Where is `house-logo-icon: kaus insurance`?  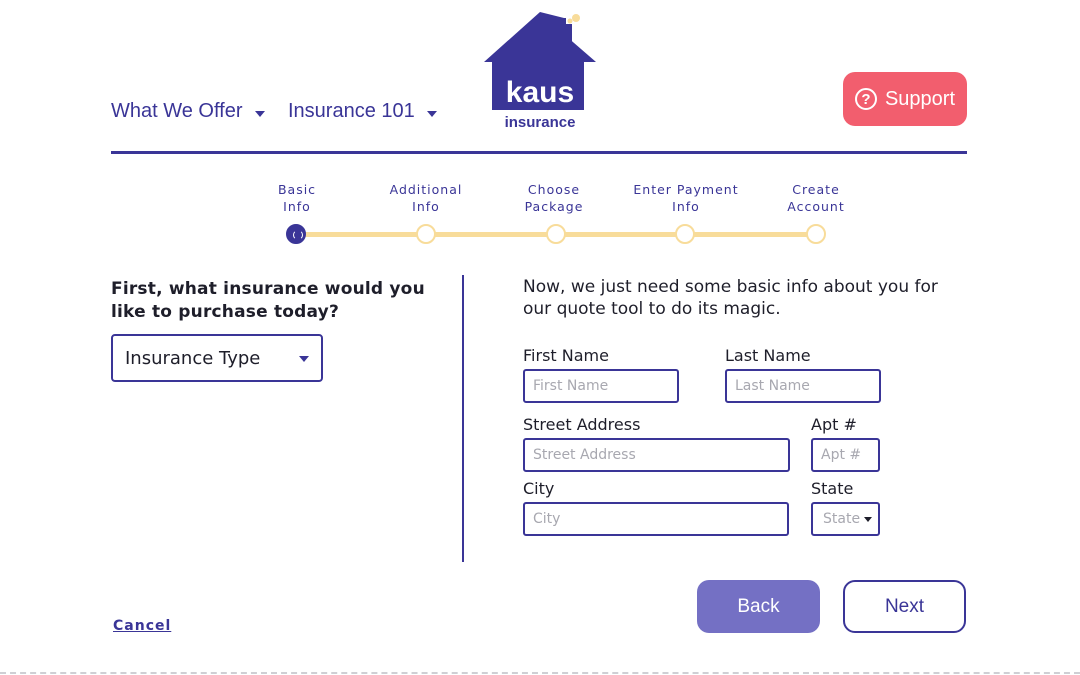 house-logo-icon: kaus insurance is located at coordinates (540, 71).